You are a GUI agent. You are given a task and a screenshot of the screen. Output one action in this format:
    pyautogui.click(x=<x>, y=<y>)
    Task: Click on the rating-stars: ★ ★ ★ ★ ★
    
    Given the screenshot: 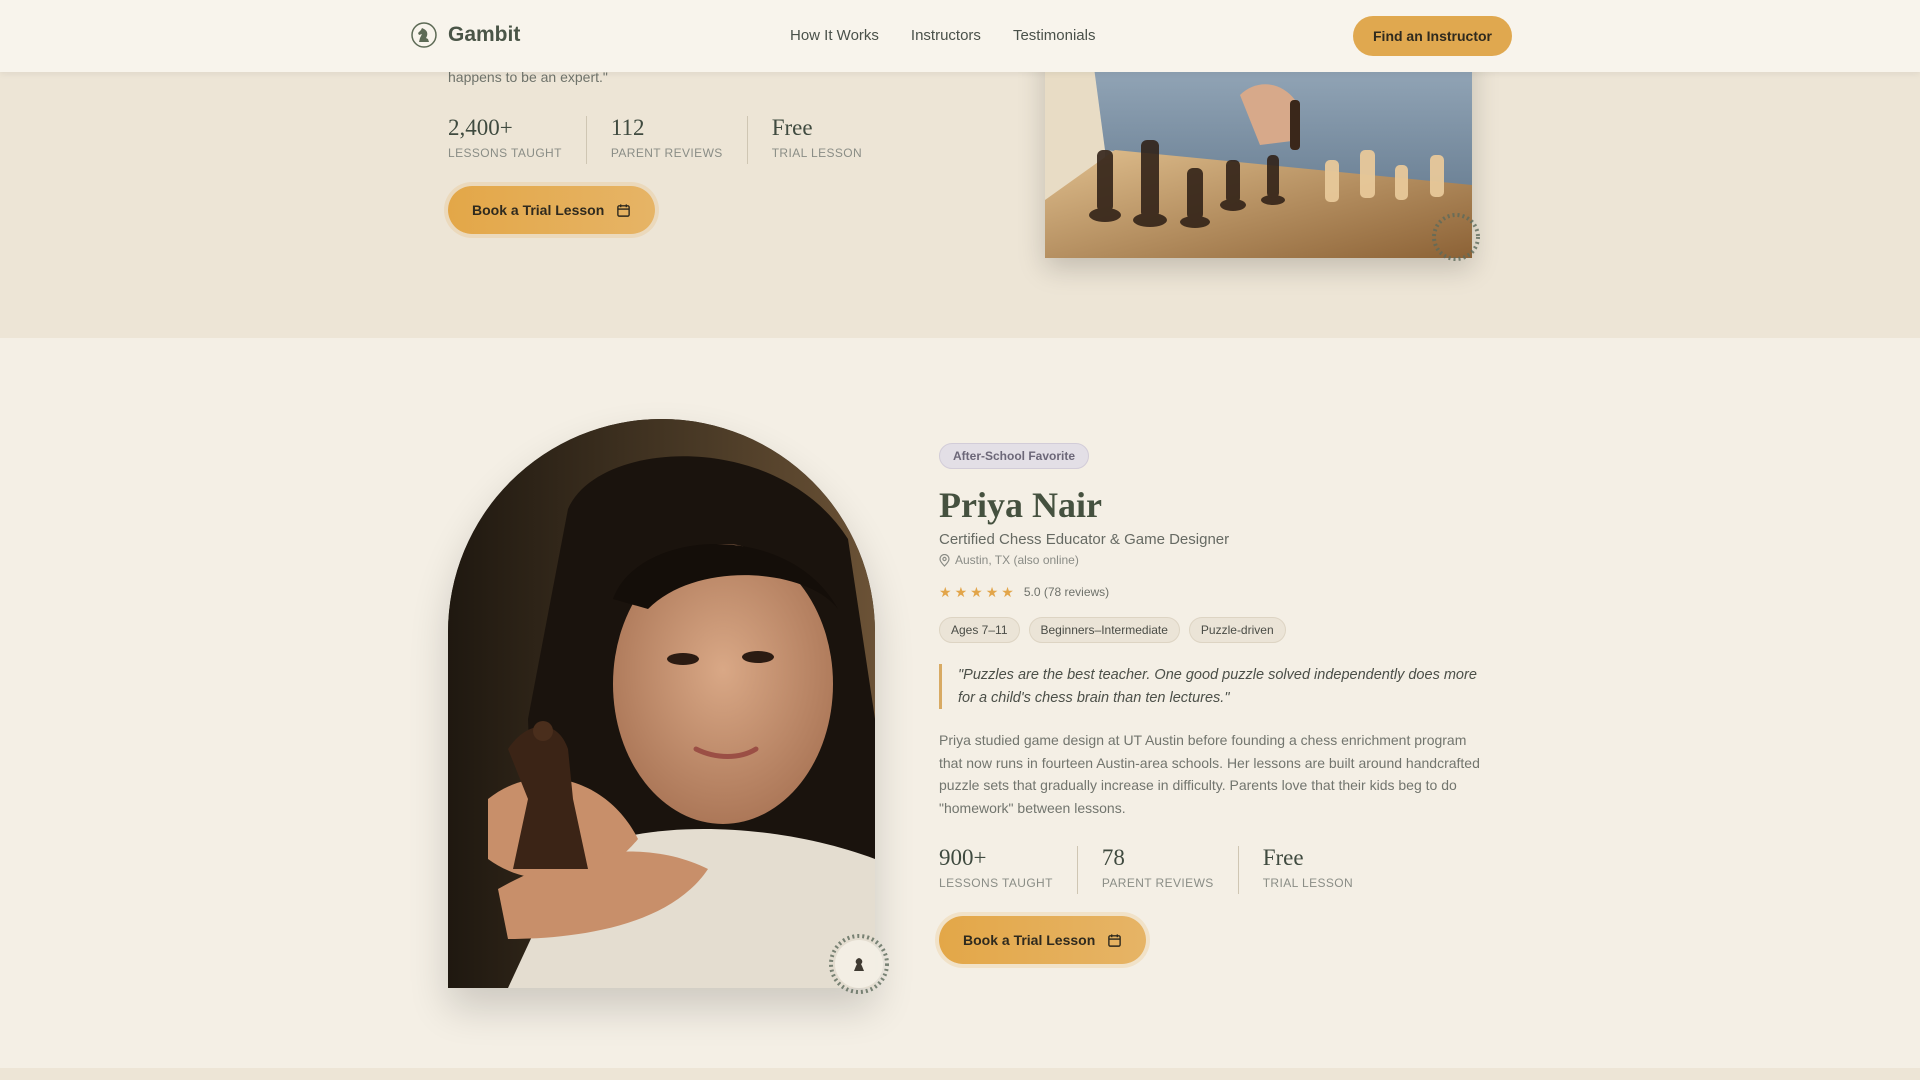 What is the action you would take?
    pyautogui.click(x=976, y=592)
    